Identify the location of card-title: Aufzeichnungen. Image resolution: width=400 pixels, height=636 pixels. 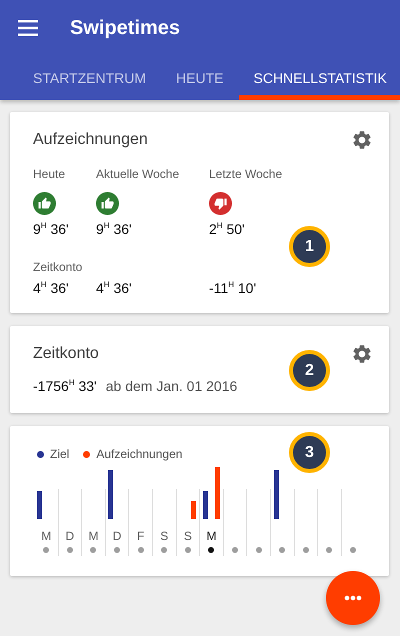
(90, 140).